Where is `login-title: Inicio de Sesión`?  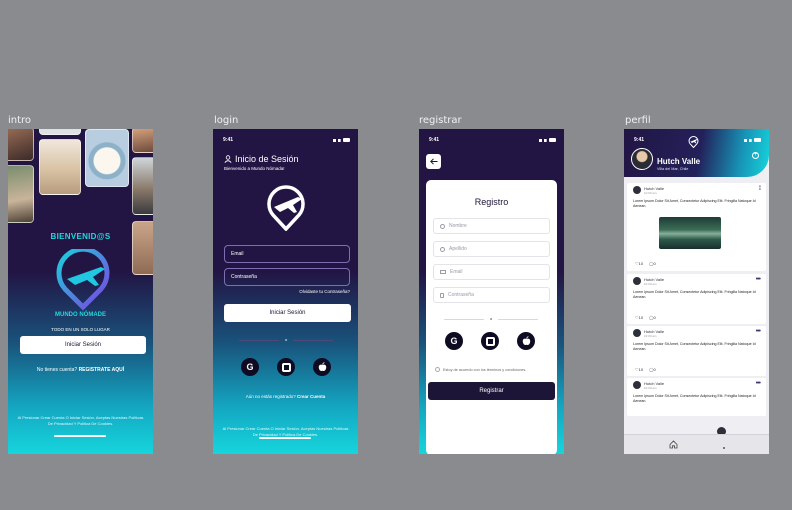 login-title: Inicio de Sesión is located at coordinates (267, 159).